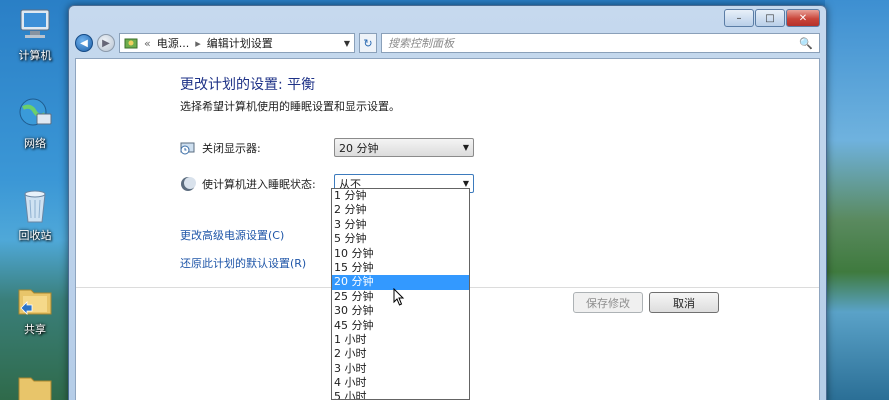  What do you see at coordinates (35, 55) in the screenshot?
I see `desktop-icon-label: 计算机` at bounding box center [35, 55].